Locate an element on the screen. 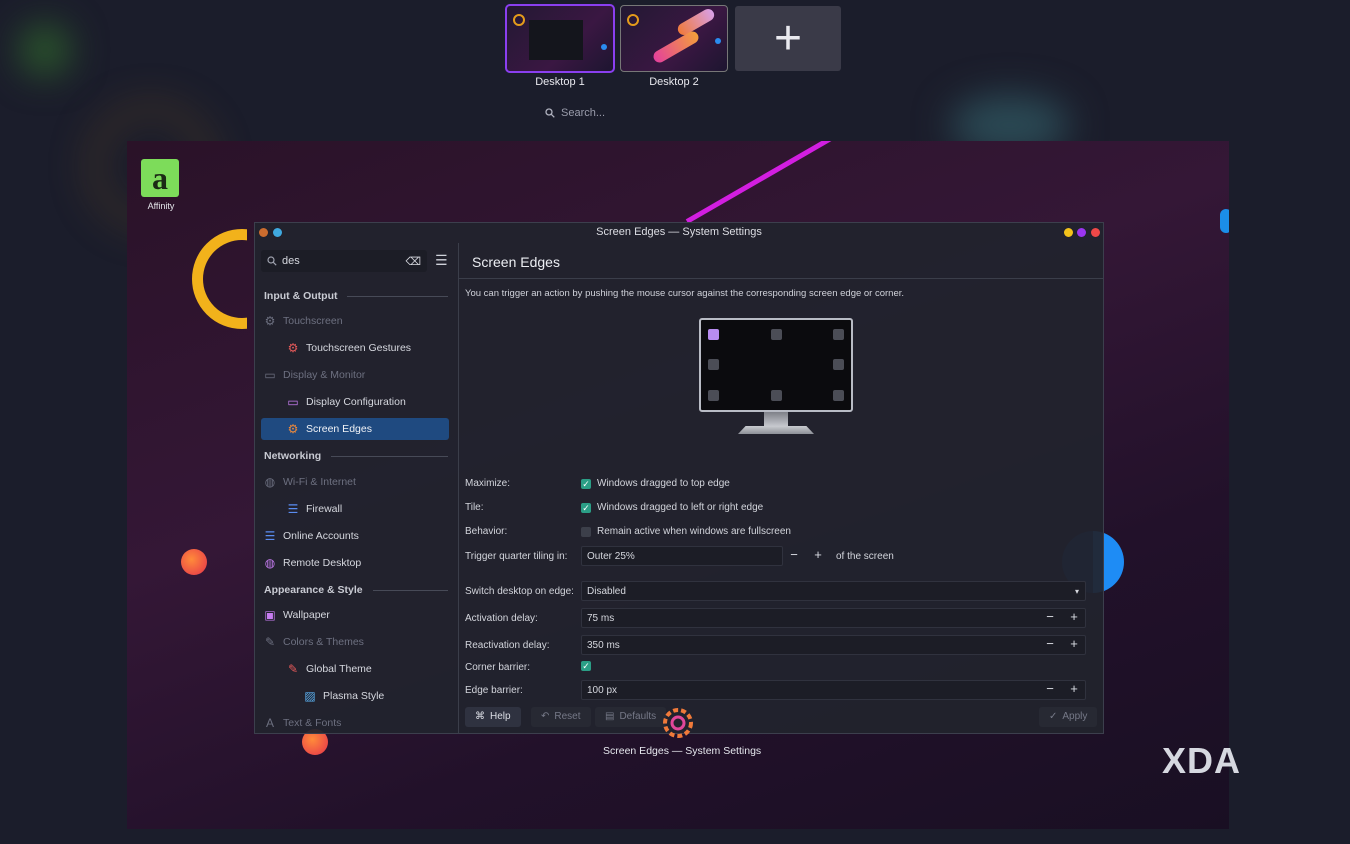 Image resolution: width=1350 pixels, height=844 pixels. sidebar-item-colors-themes: ✎ Colors & Themes is located at coordinates (356, 642).